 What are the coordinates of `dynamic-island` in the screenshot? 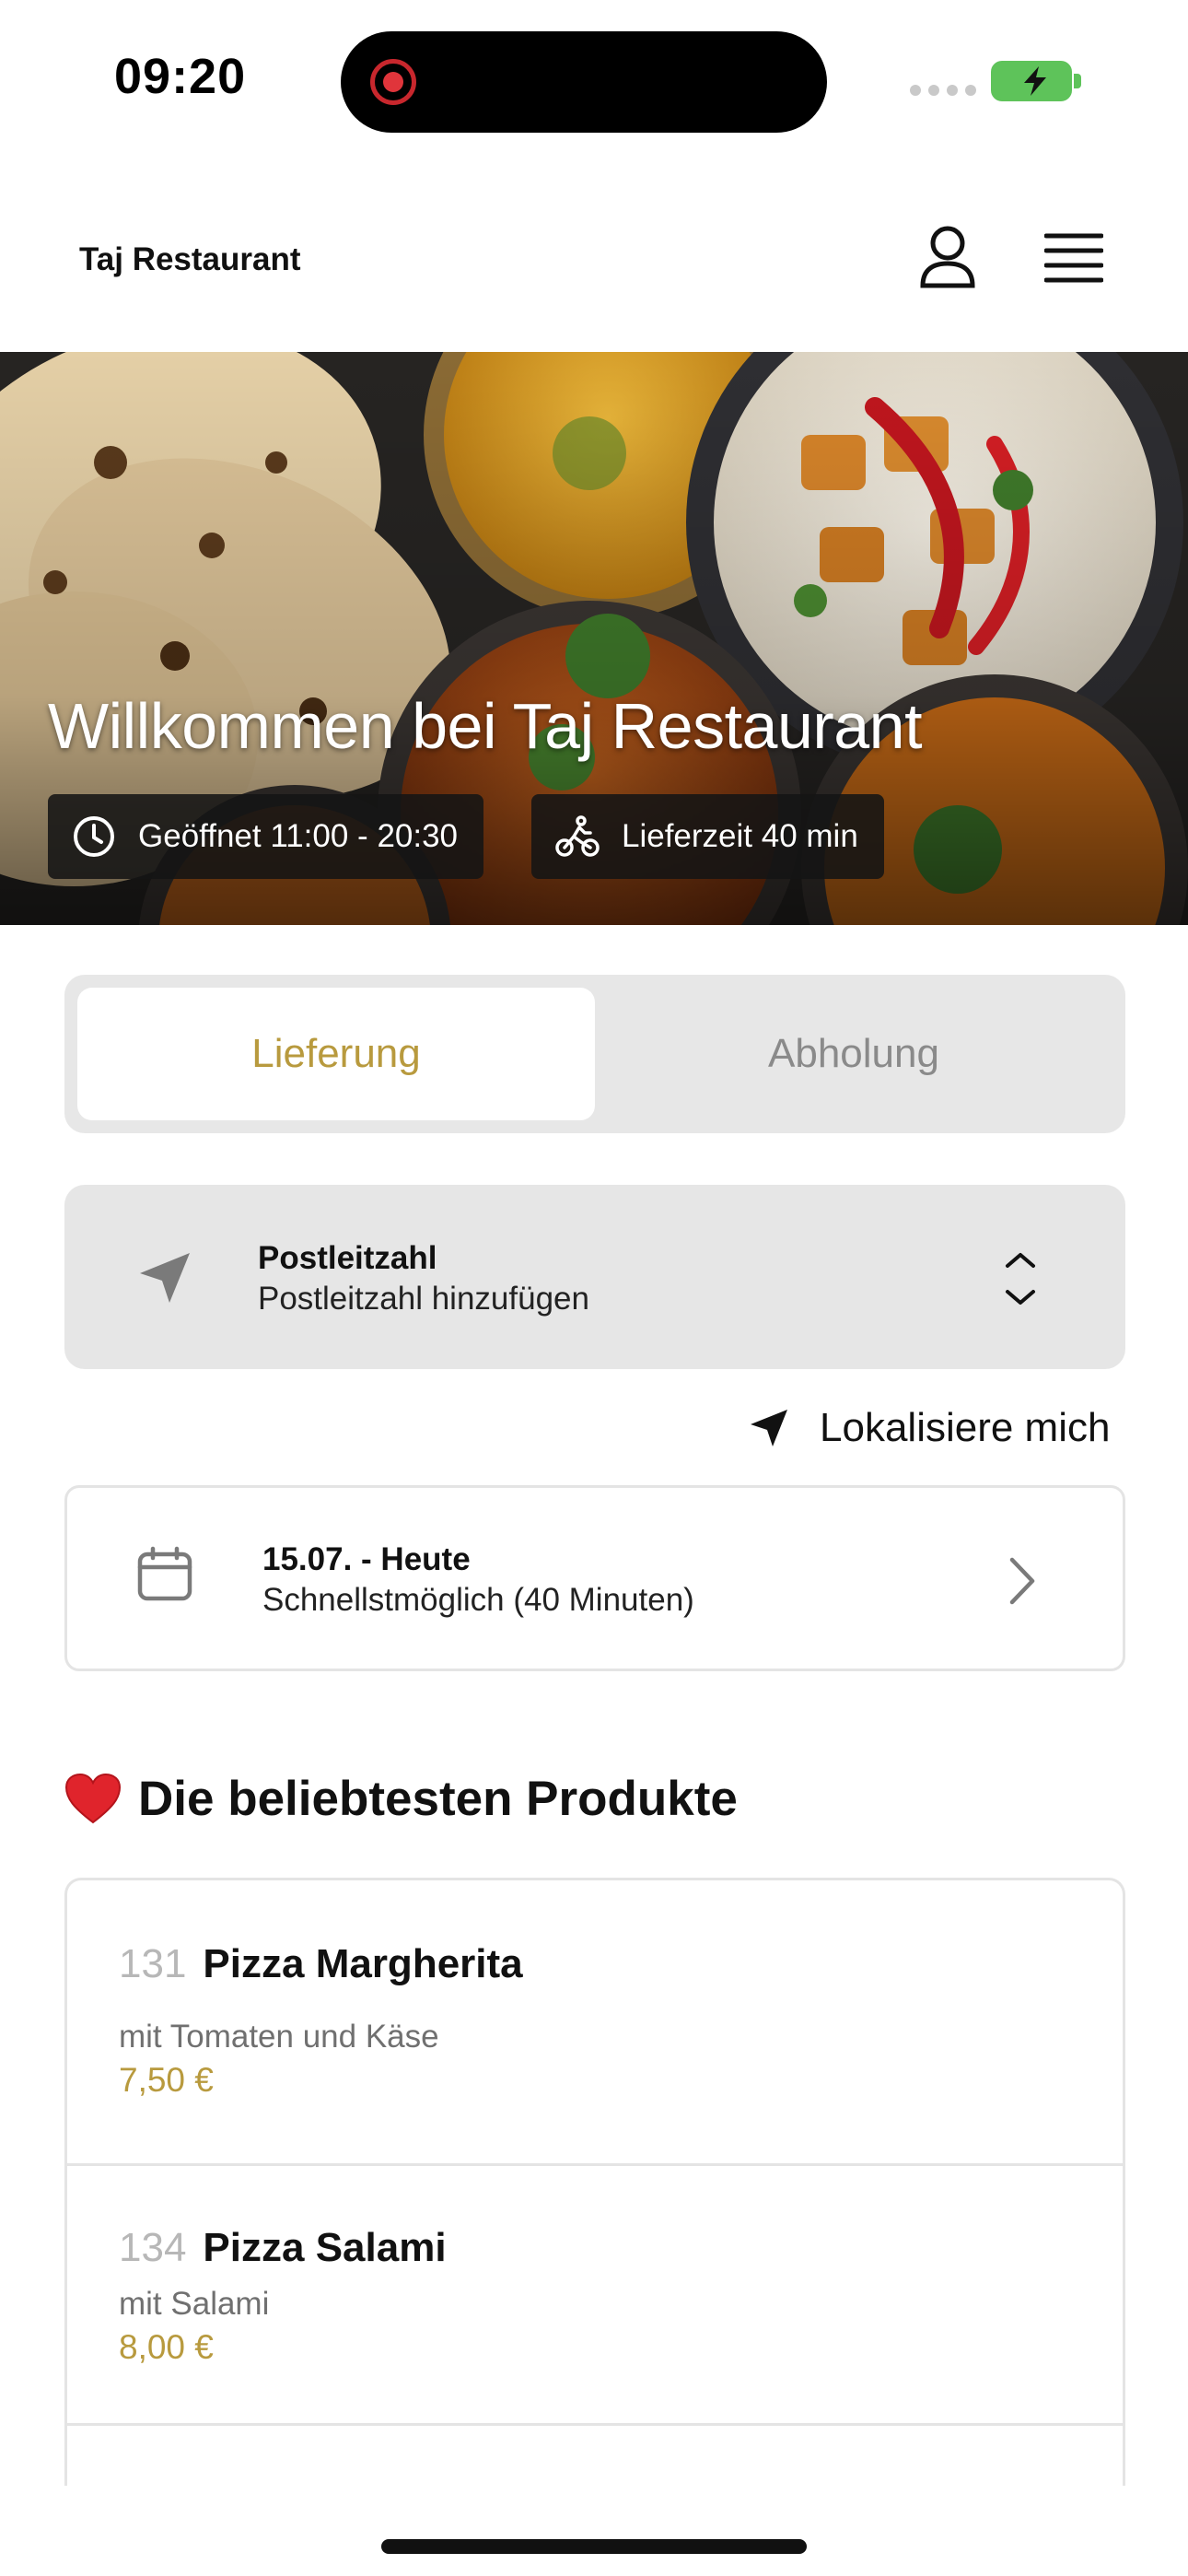 It's located at (584, 82).